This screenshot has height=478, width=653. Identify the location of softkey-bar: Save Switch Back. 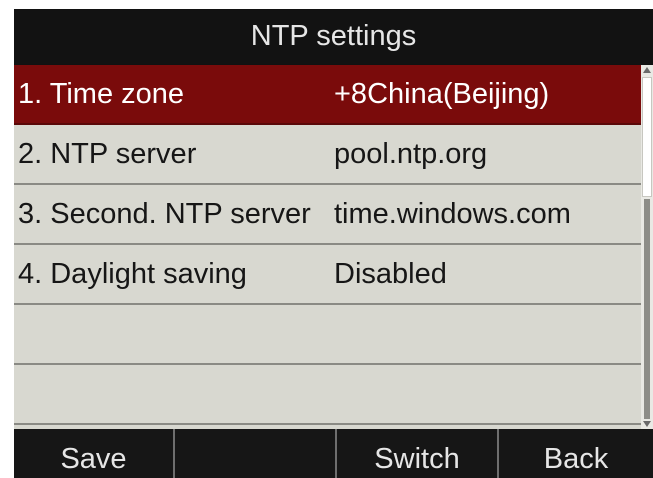
(333, 453).